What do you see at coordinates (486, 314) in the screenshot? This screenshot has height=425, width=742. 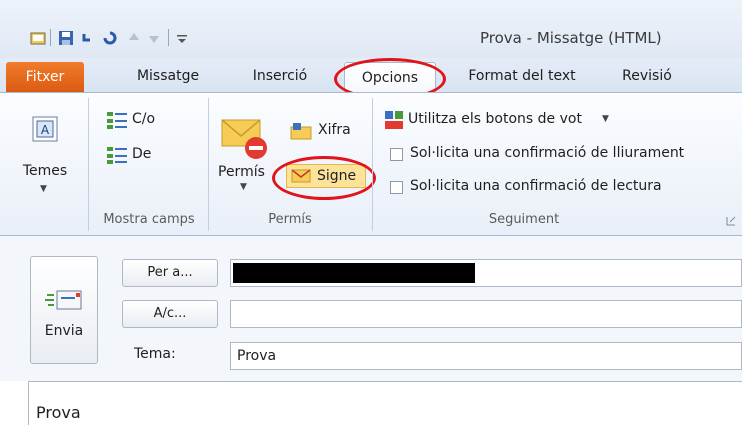 I see `cc-field` at bounding box center [486, 314].